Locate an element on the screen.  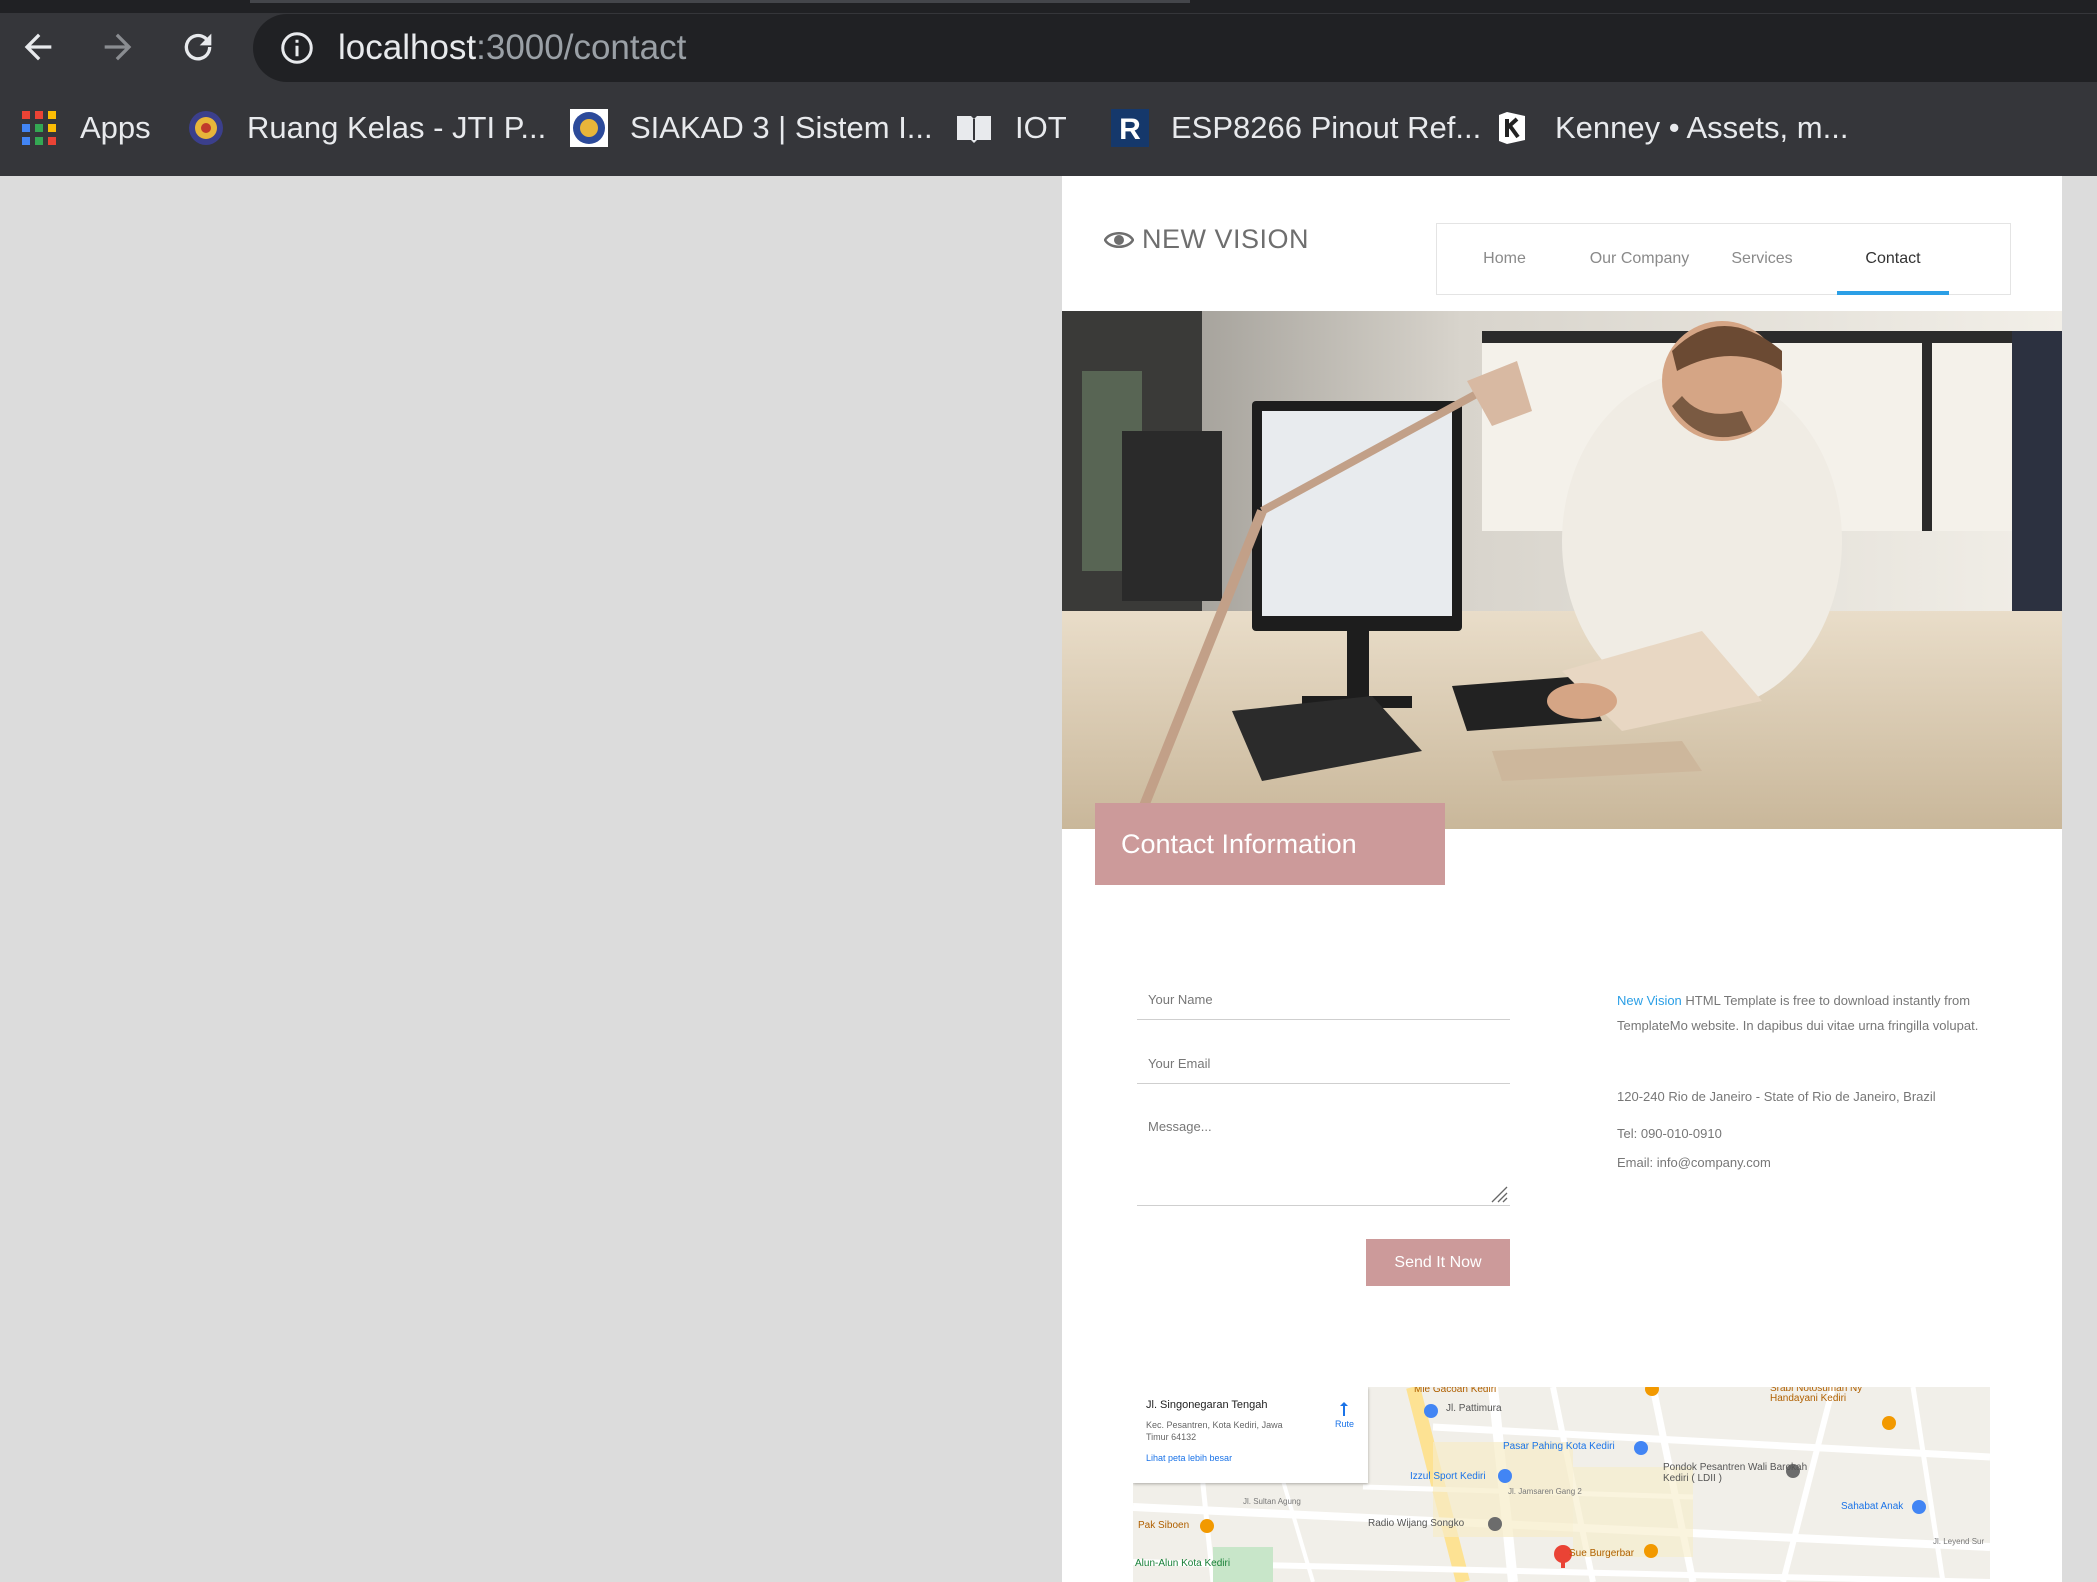
directions-icon is located at coordinates (1344, 1409).